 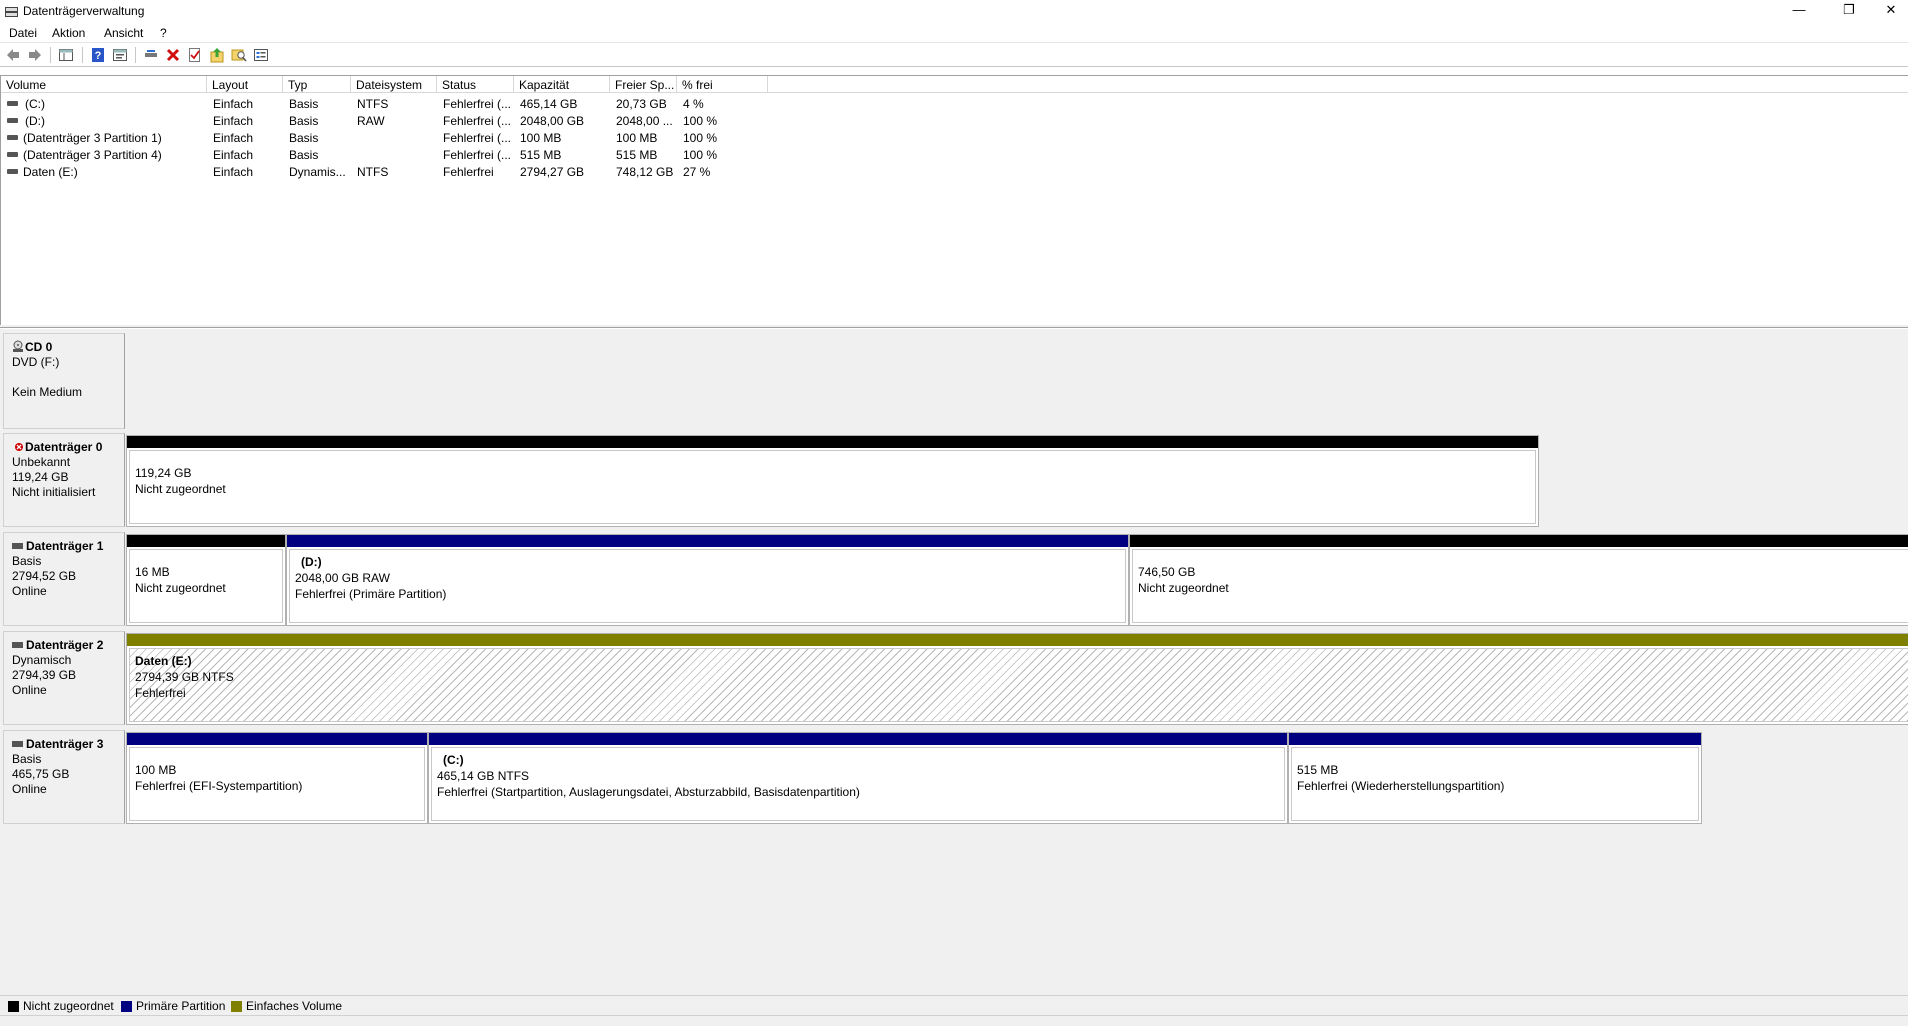 What do you see at coordinates (317, 84) in the screenshot?
I see `column-header-typ: Typ` at bounding box center [317, 84].